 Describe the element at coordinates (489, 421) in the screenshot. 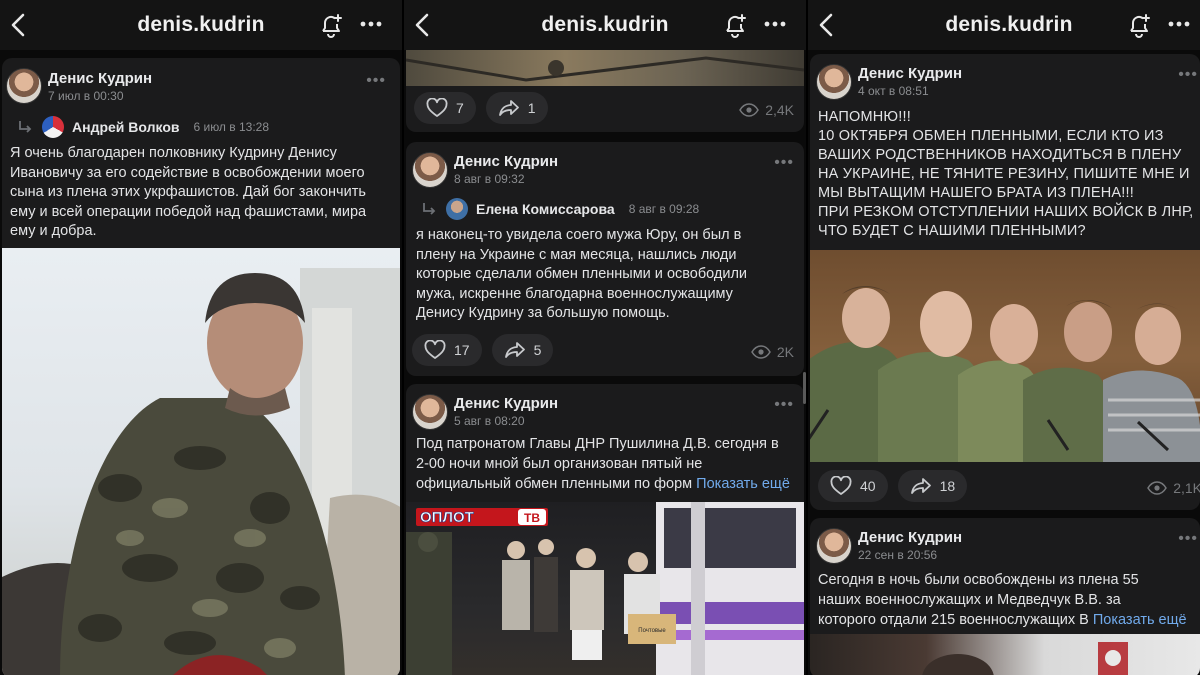

I see `post-date: 5 авг в 08:20` at that location.